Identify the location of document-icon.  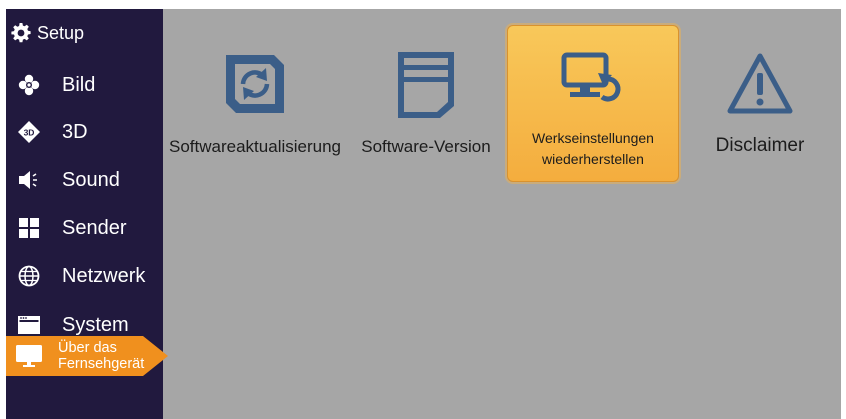
(426, 84).